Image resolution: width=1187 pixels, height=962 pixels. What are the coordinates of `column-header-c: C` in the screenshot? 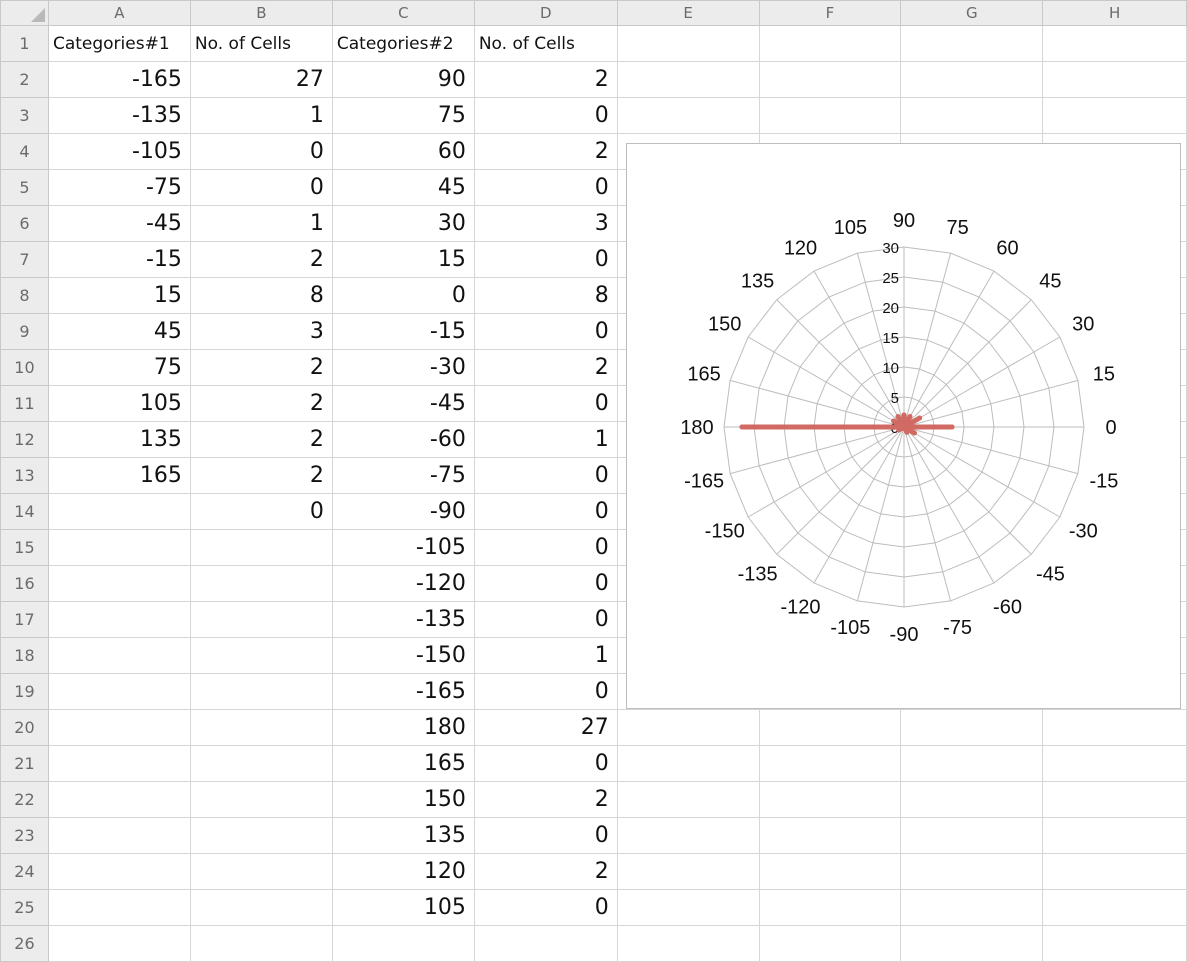 It's located at (403, 13).